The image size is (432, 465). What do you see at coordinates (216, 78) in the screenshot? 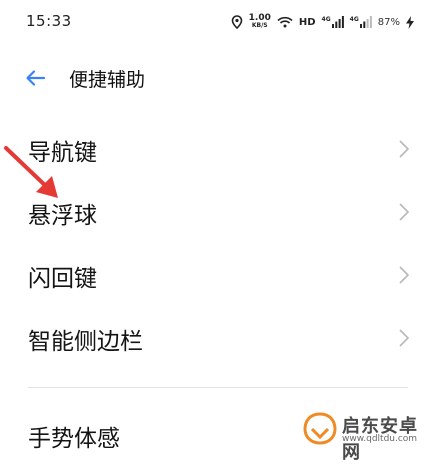
I see `page-header: 便捷辅助` at bounding box center [216, 78].